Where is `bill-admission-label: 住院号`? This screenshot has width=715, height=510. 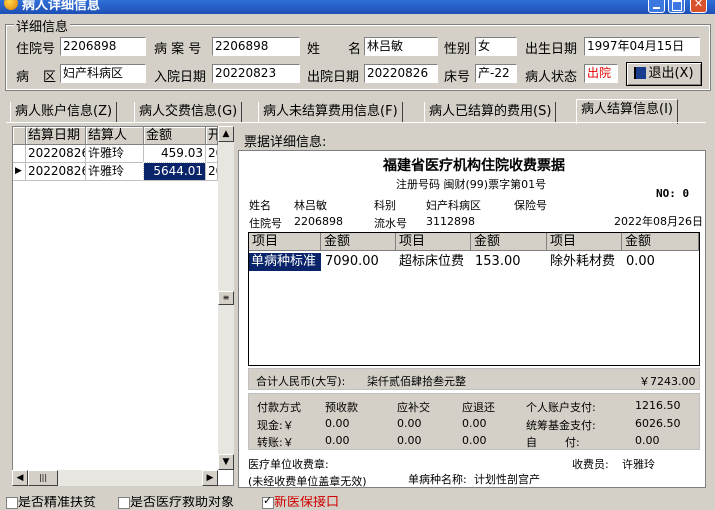
bill-admission-label: 住院号 is located at coordinates (265, 223).